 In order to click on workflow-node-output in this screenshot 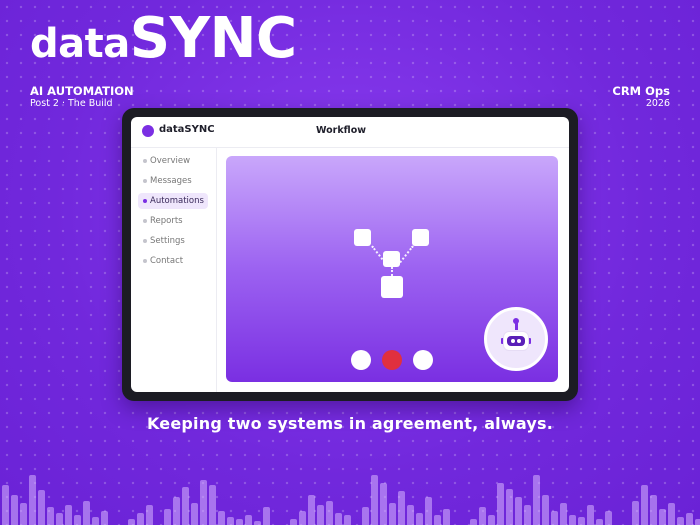, I will do `click(392, 287)`.